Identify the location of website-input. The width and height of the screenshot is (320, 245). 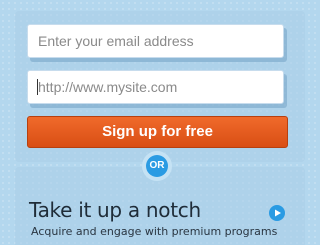
(155, 87).